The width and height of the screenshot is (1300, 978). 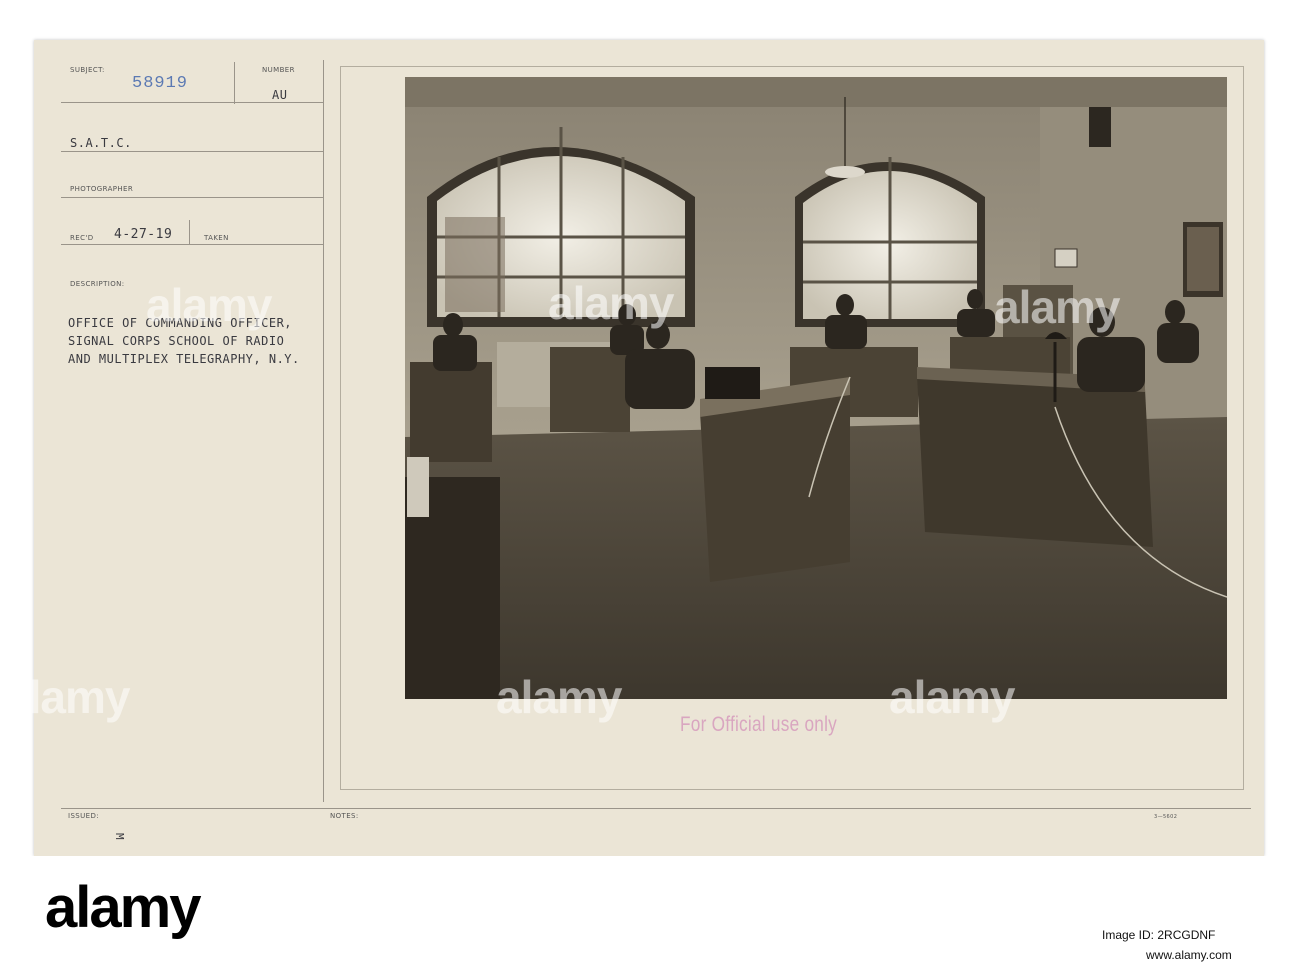 What do you see at coordinates (1189, 955) in the screenshot?
I see `site-url: www.alamy.com` at bounding box center [1189, 955].